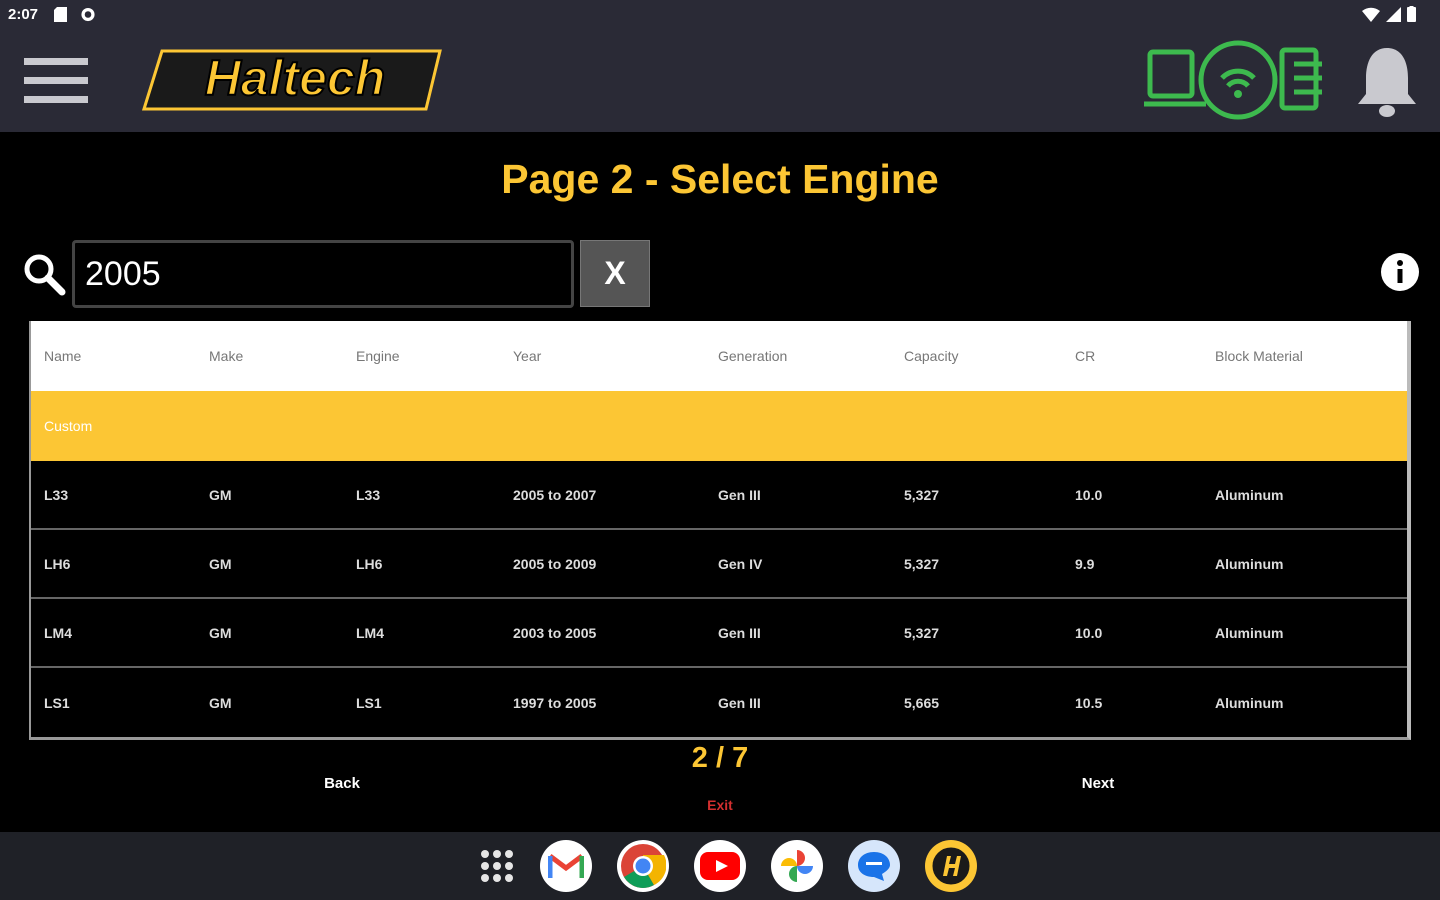 This screenshot has height=900, width=1440. Describe the element at coordinates (615, 273) in the screenshot. I see `clear-search-button: X` at that location.